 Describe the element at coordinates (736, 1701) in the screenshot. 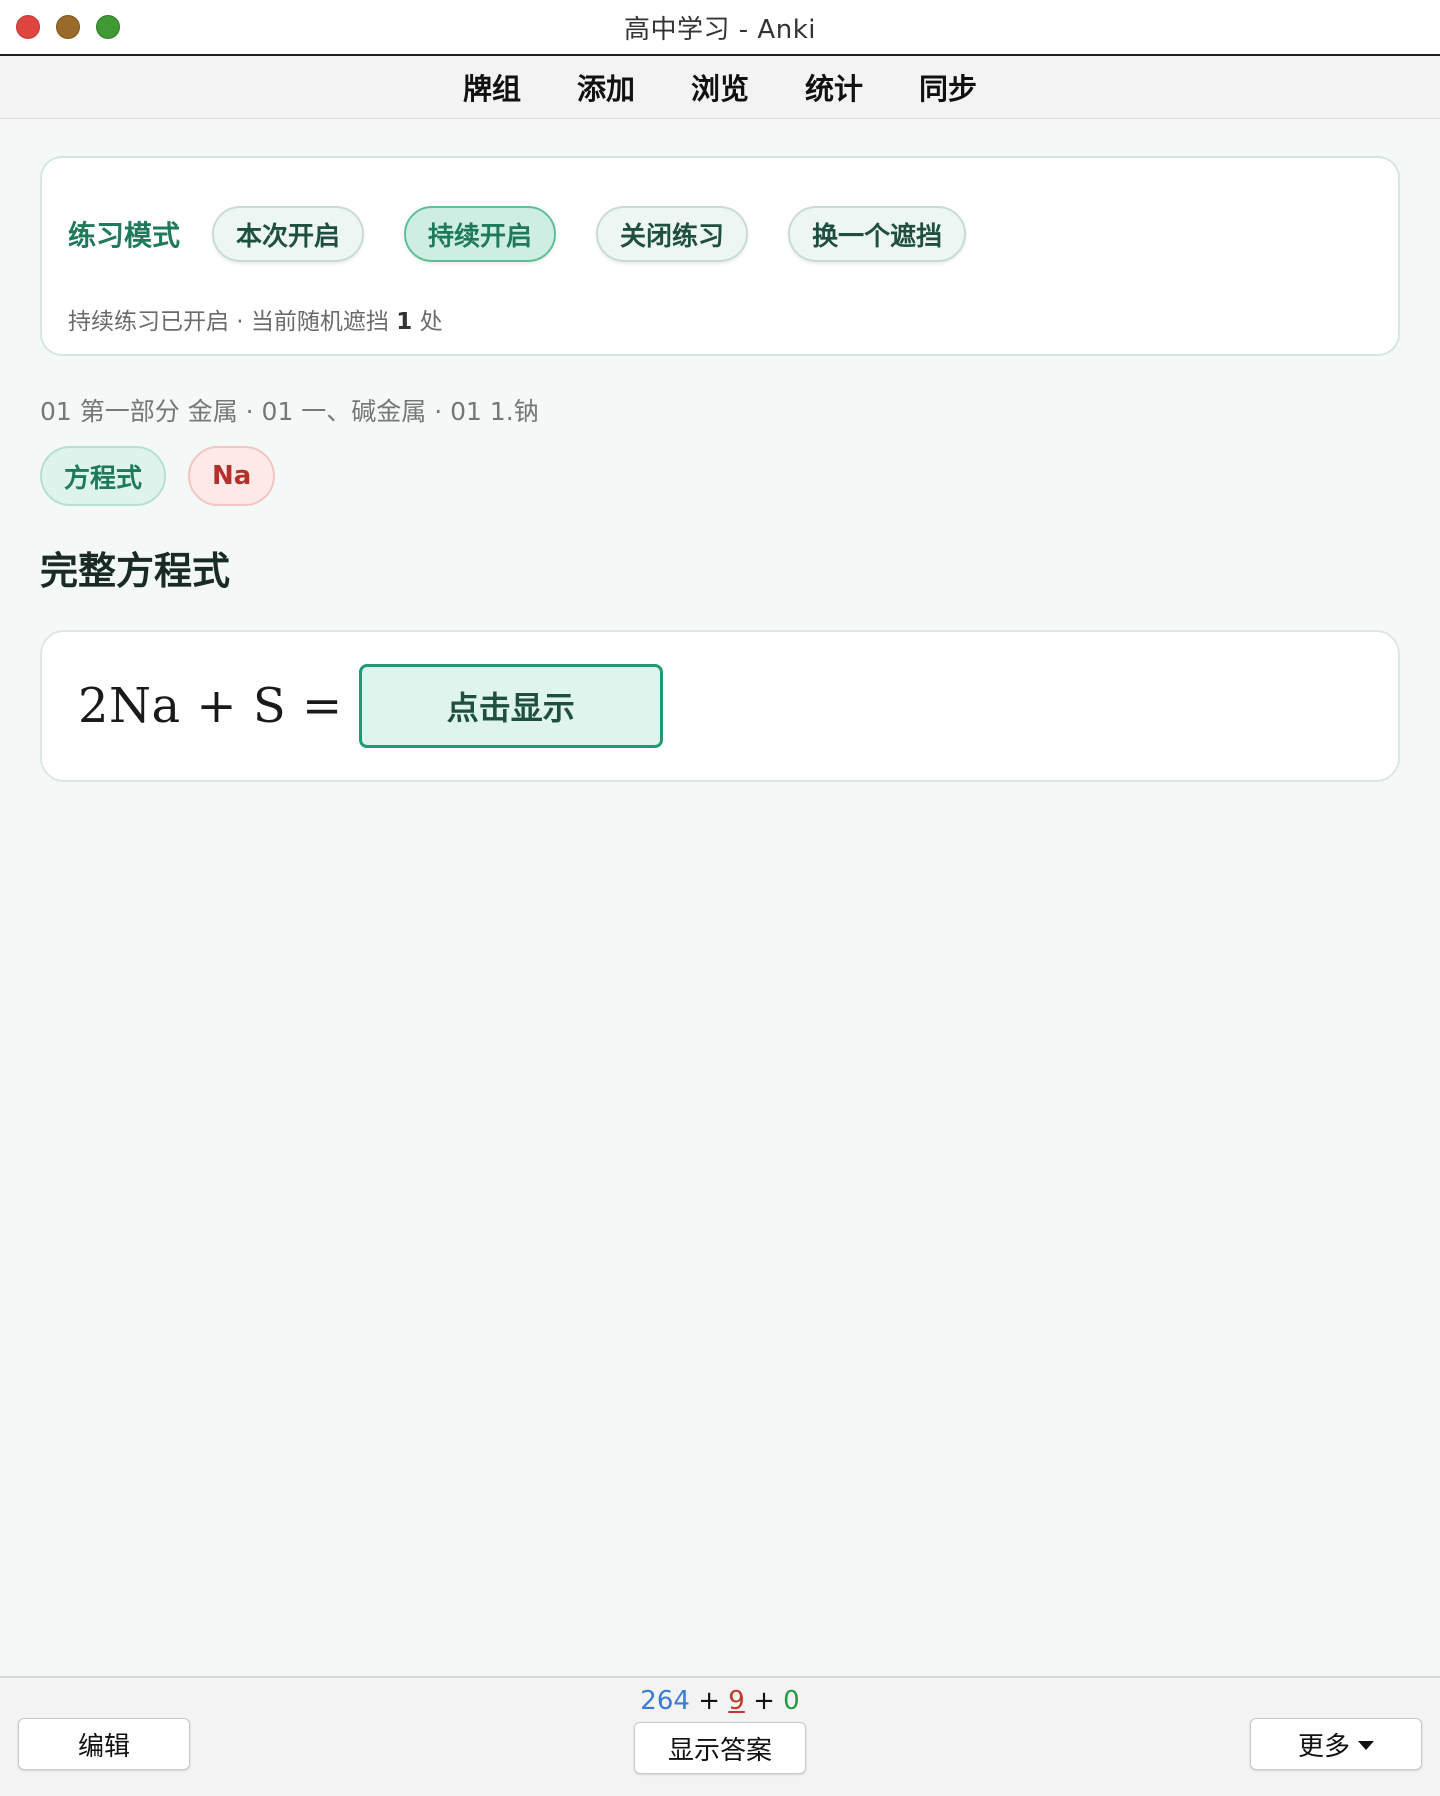

I see `learn-count: 9` at that location.